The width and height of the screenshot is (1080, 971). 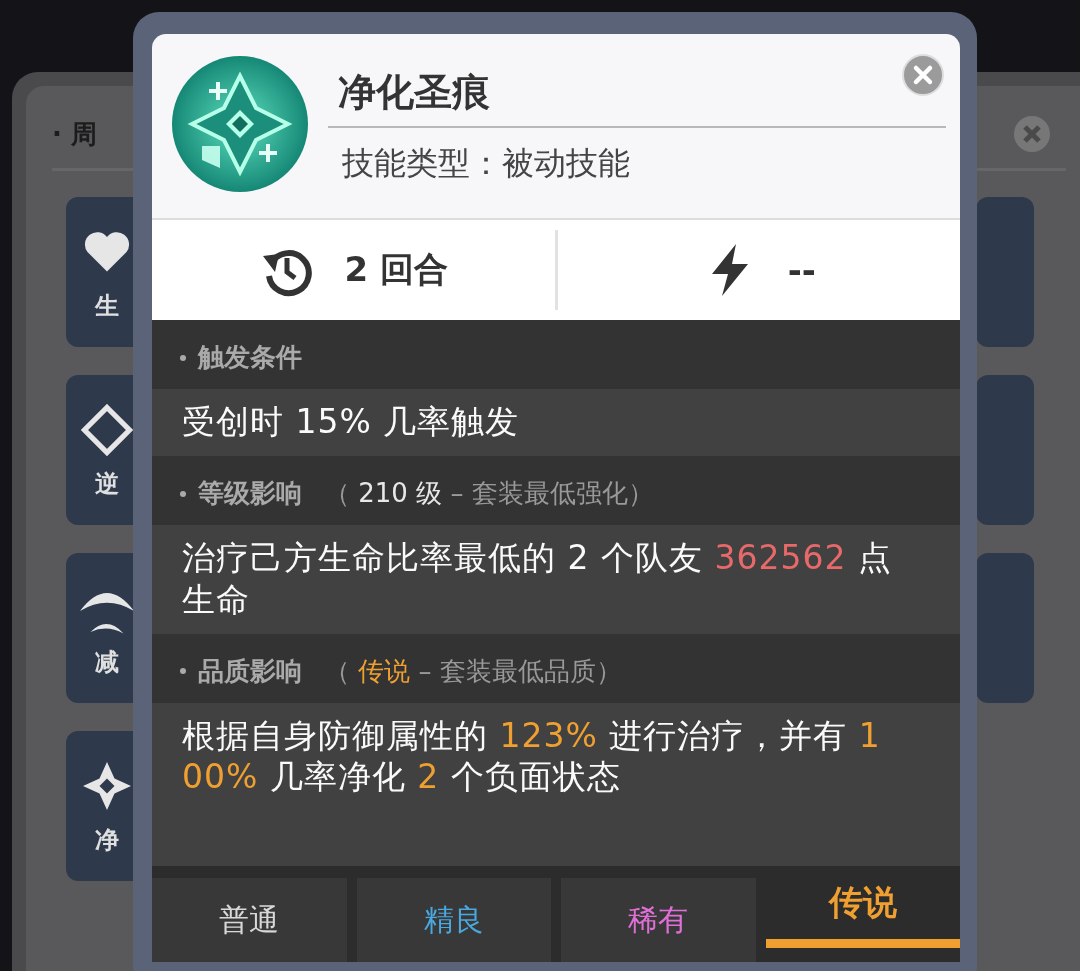 What do you see at coordinates (537, 578) in the screenshot?
I see `section-description: 治疗己方生命比率最低的 2 个队友 362562 点生命` at bounding box center [537, 578].